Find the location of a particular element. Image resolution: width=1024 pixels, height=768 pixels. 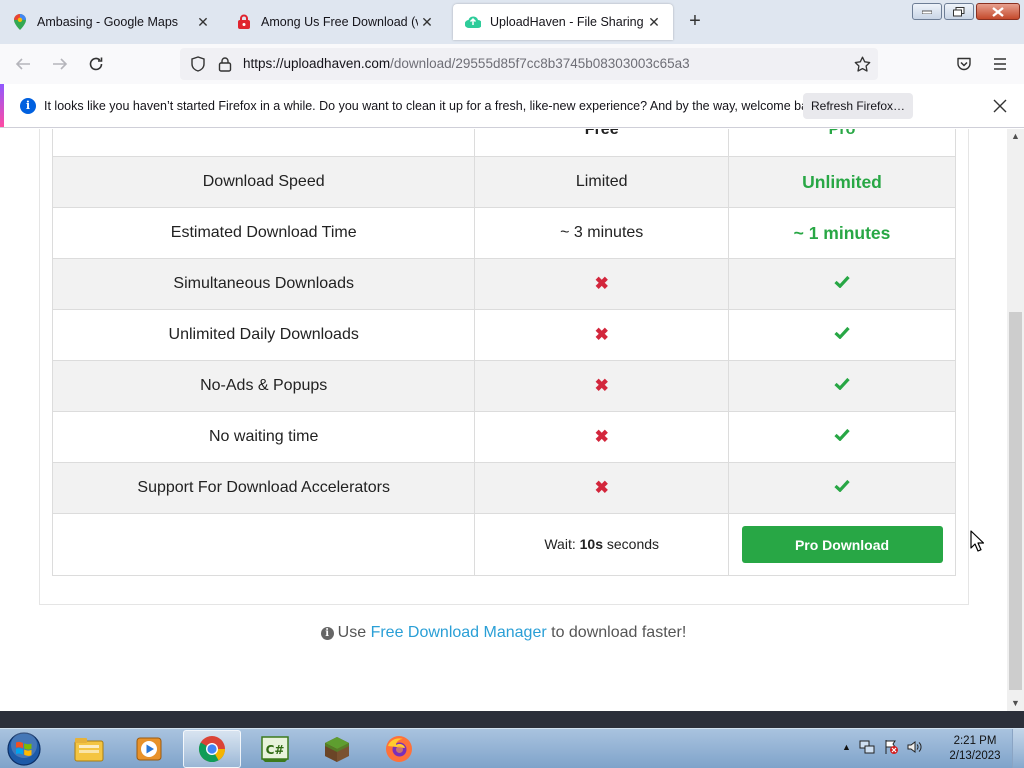

padlock-icon is located at coordinates (225, 64).